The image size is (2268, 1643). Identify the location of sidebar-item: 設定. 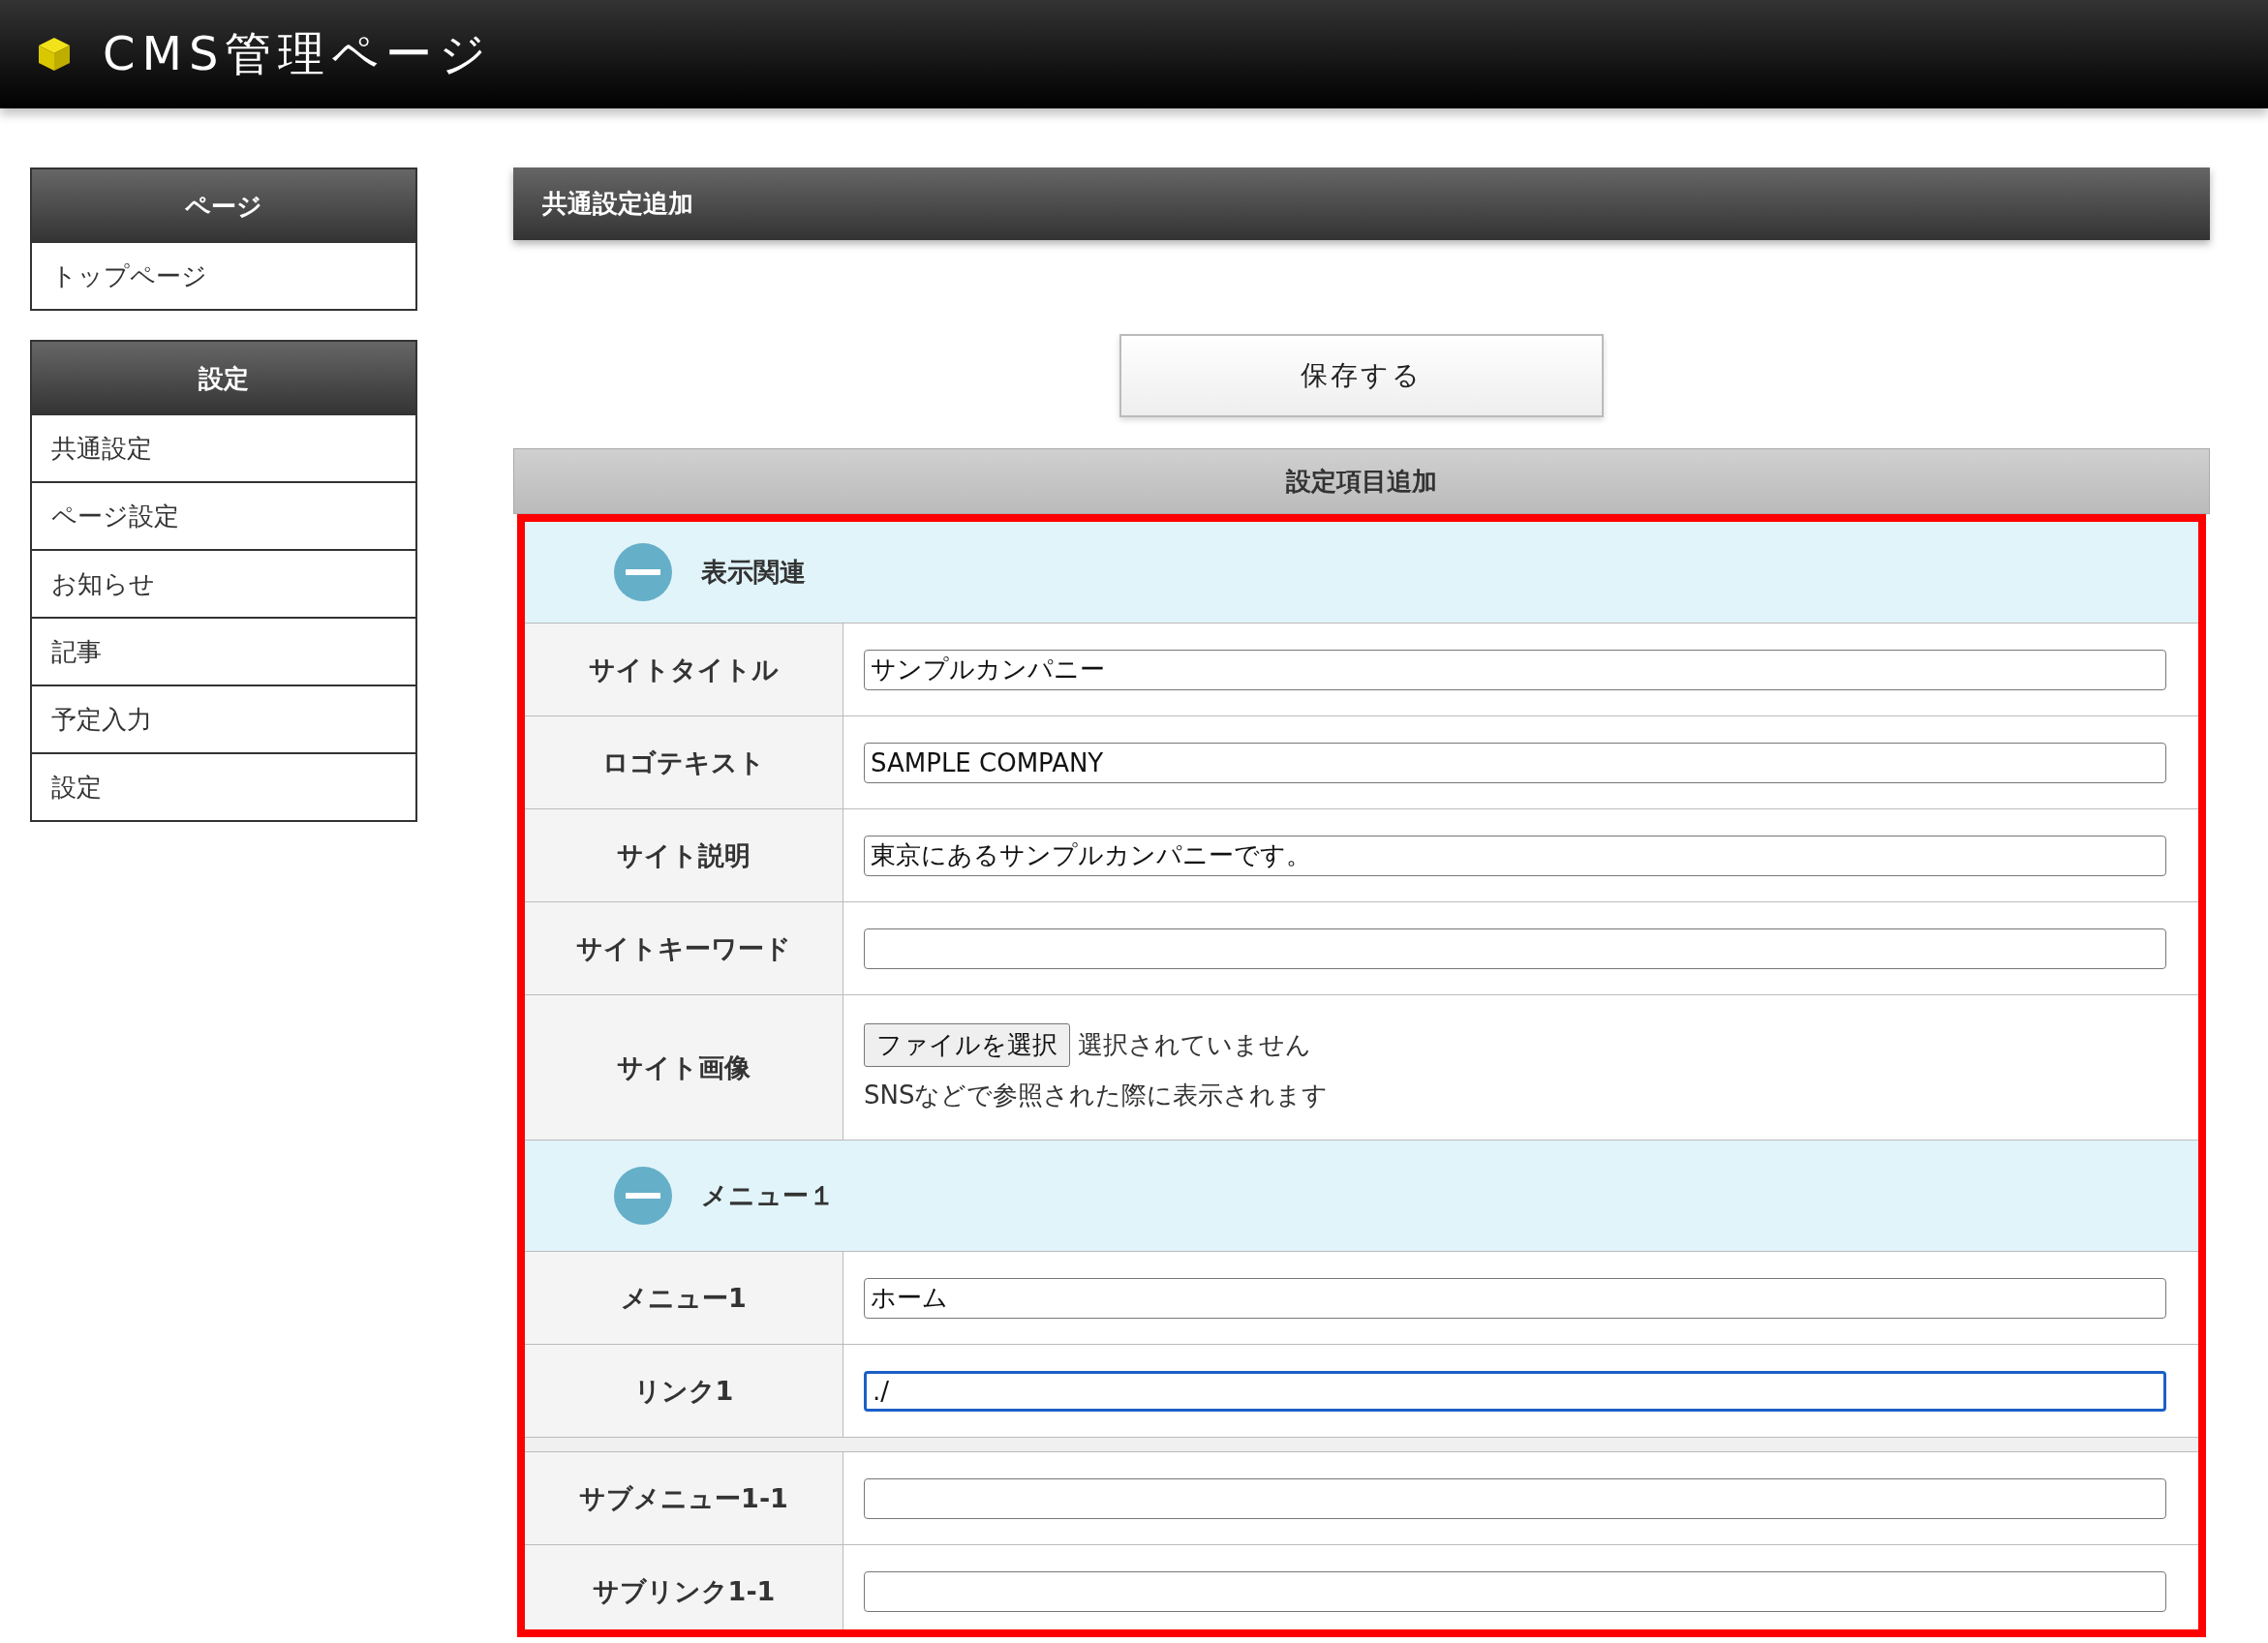
(224, 786).